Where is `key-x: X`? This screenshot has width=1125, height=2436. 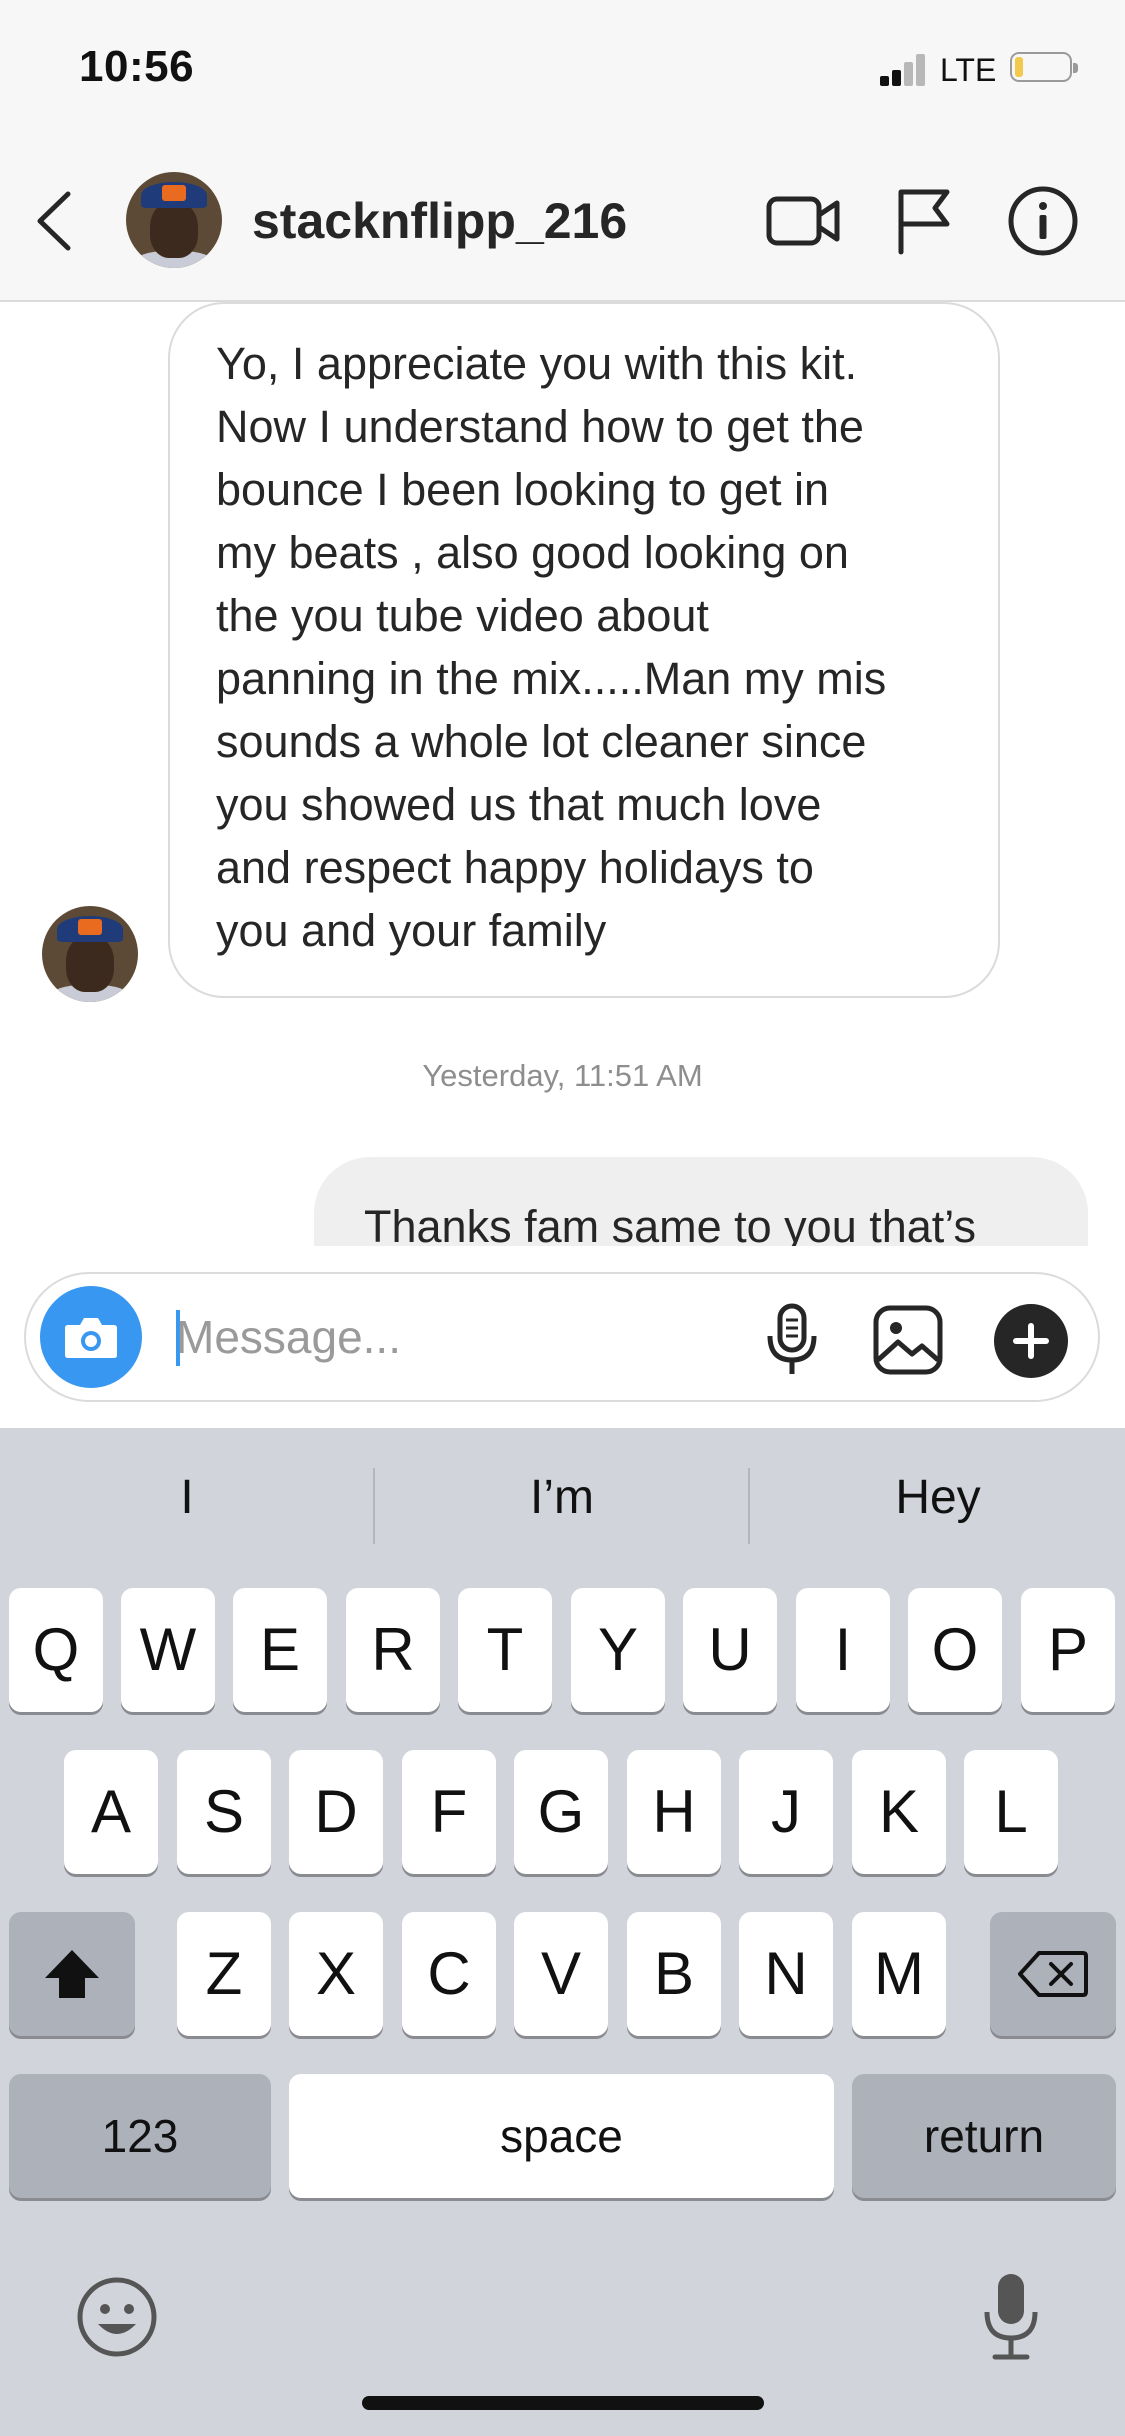
key-x: X is located at coordinates (336, 1974).